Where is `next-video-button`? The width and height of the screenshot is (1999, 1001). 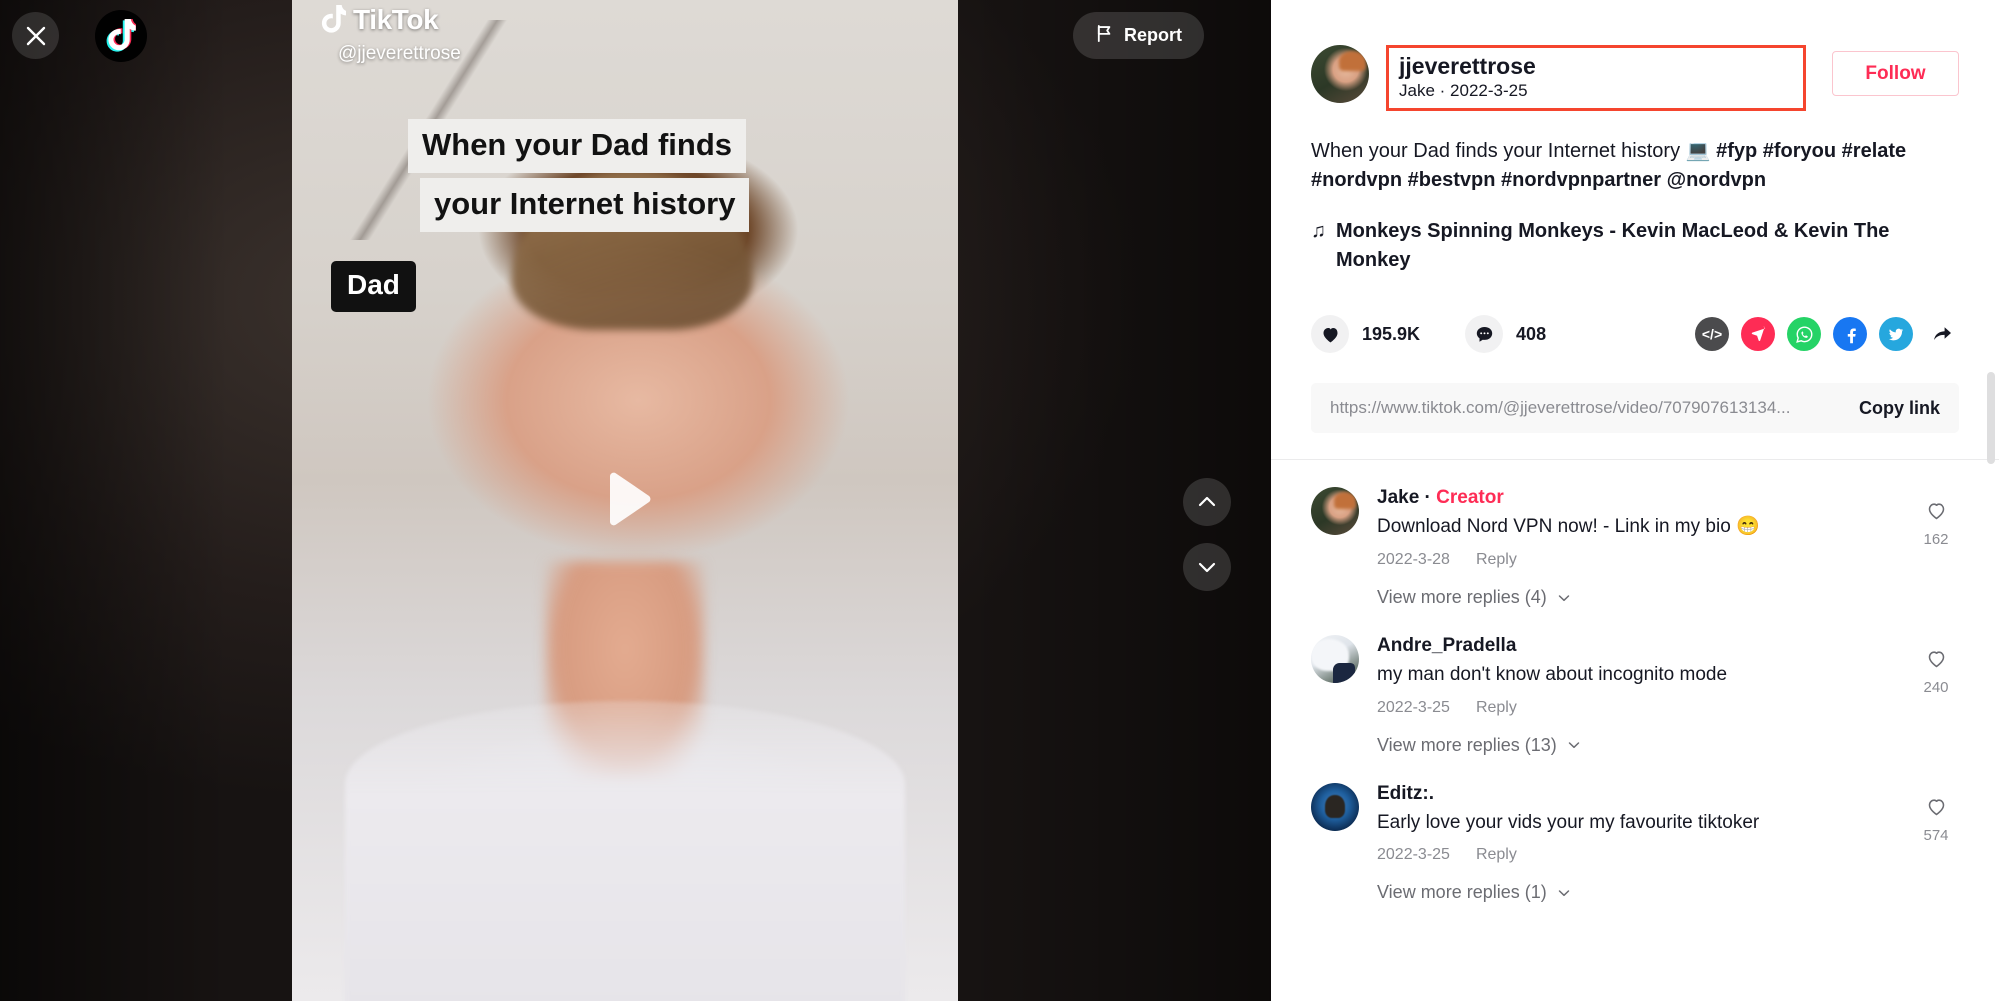 next-video-button is located at coordinates (1207, 567).